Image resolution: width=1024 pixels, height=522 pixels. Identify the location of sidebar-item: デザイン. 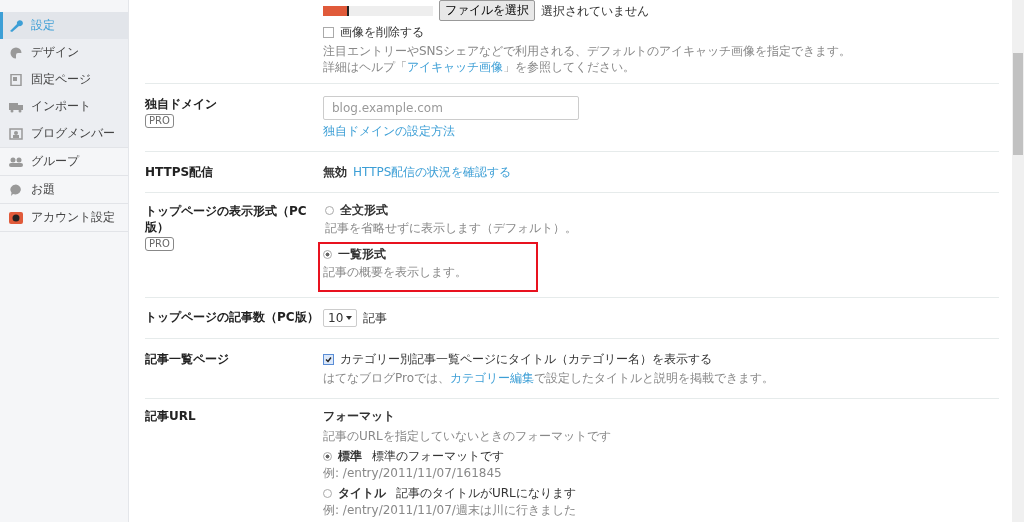
(64, 52).